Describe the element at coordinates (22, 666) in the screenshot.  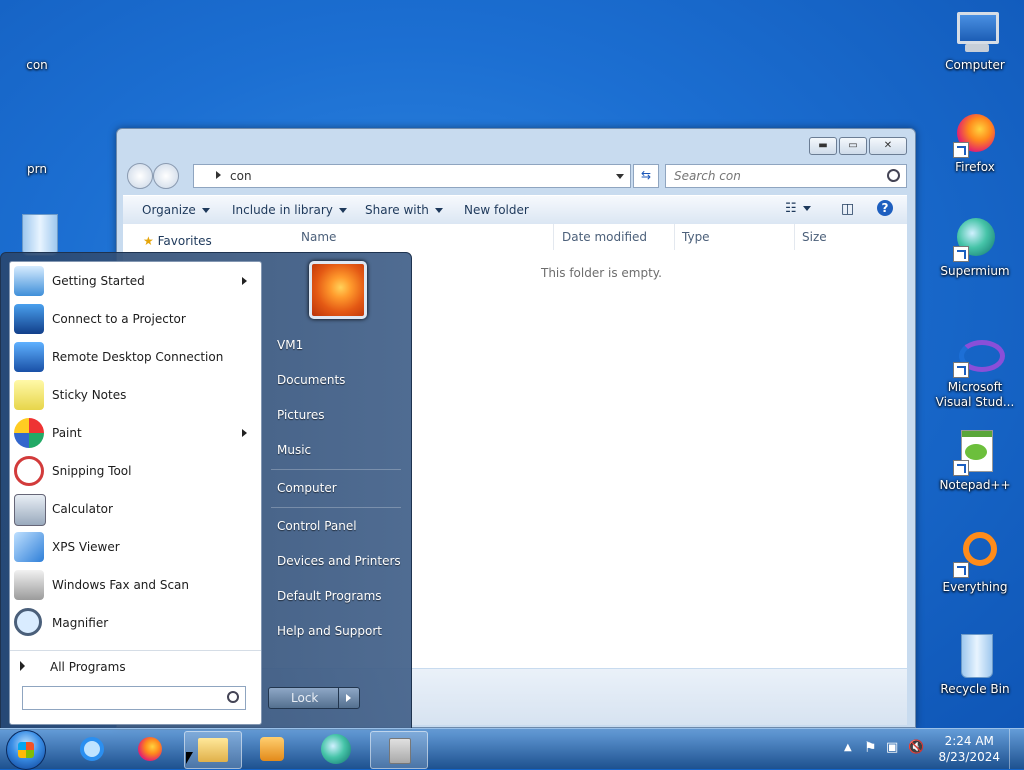
I see `all-programs-arrow-icon` at that location.